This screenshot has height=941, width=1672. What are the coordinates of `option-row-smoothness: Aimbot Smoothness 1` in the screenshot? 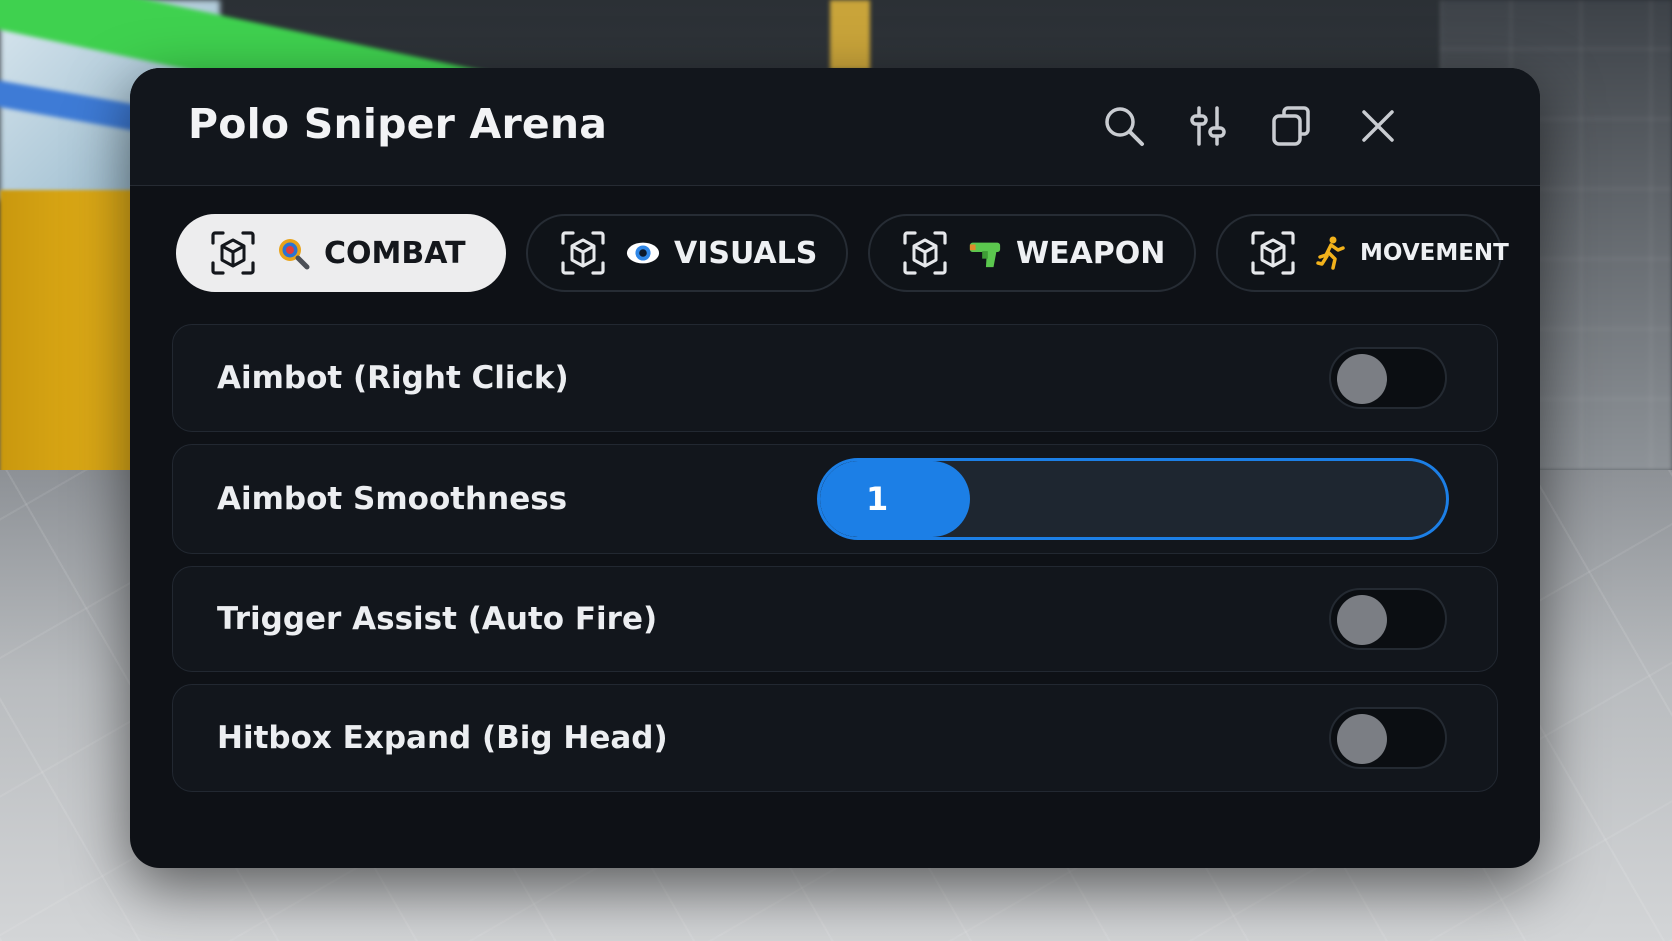 It's located at (835, 499).